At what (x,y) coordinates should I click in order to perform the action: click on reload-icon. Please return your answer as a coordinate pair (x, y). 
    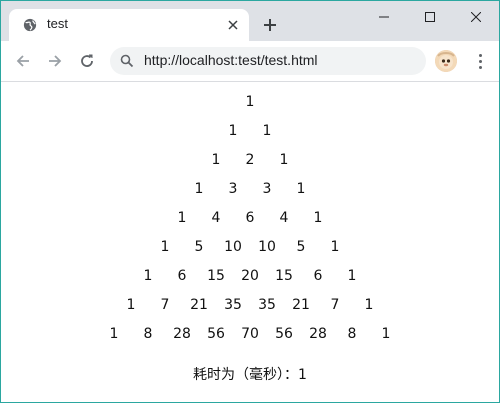
    Looking at the image, I should click on (87, 61).